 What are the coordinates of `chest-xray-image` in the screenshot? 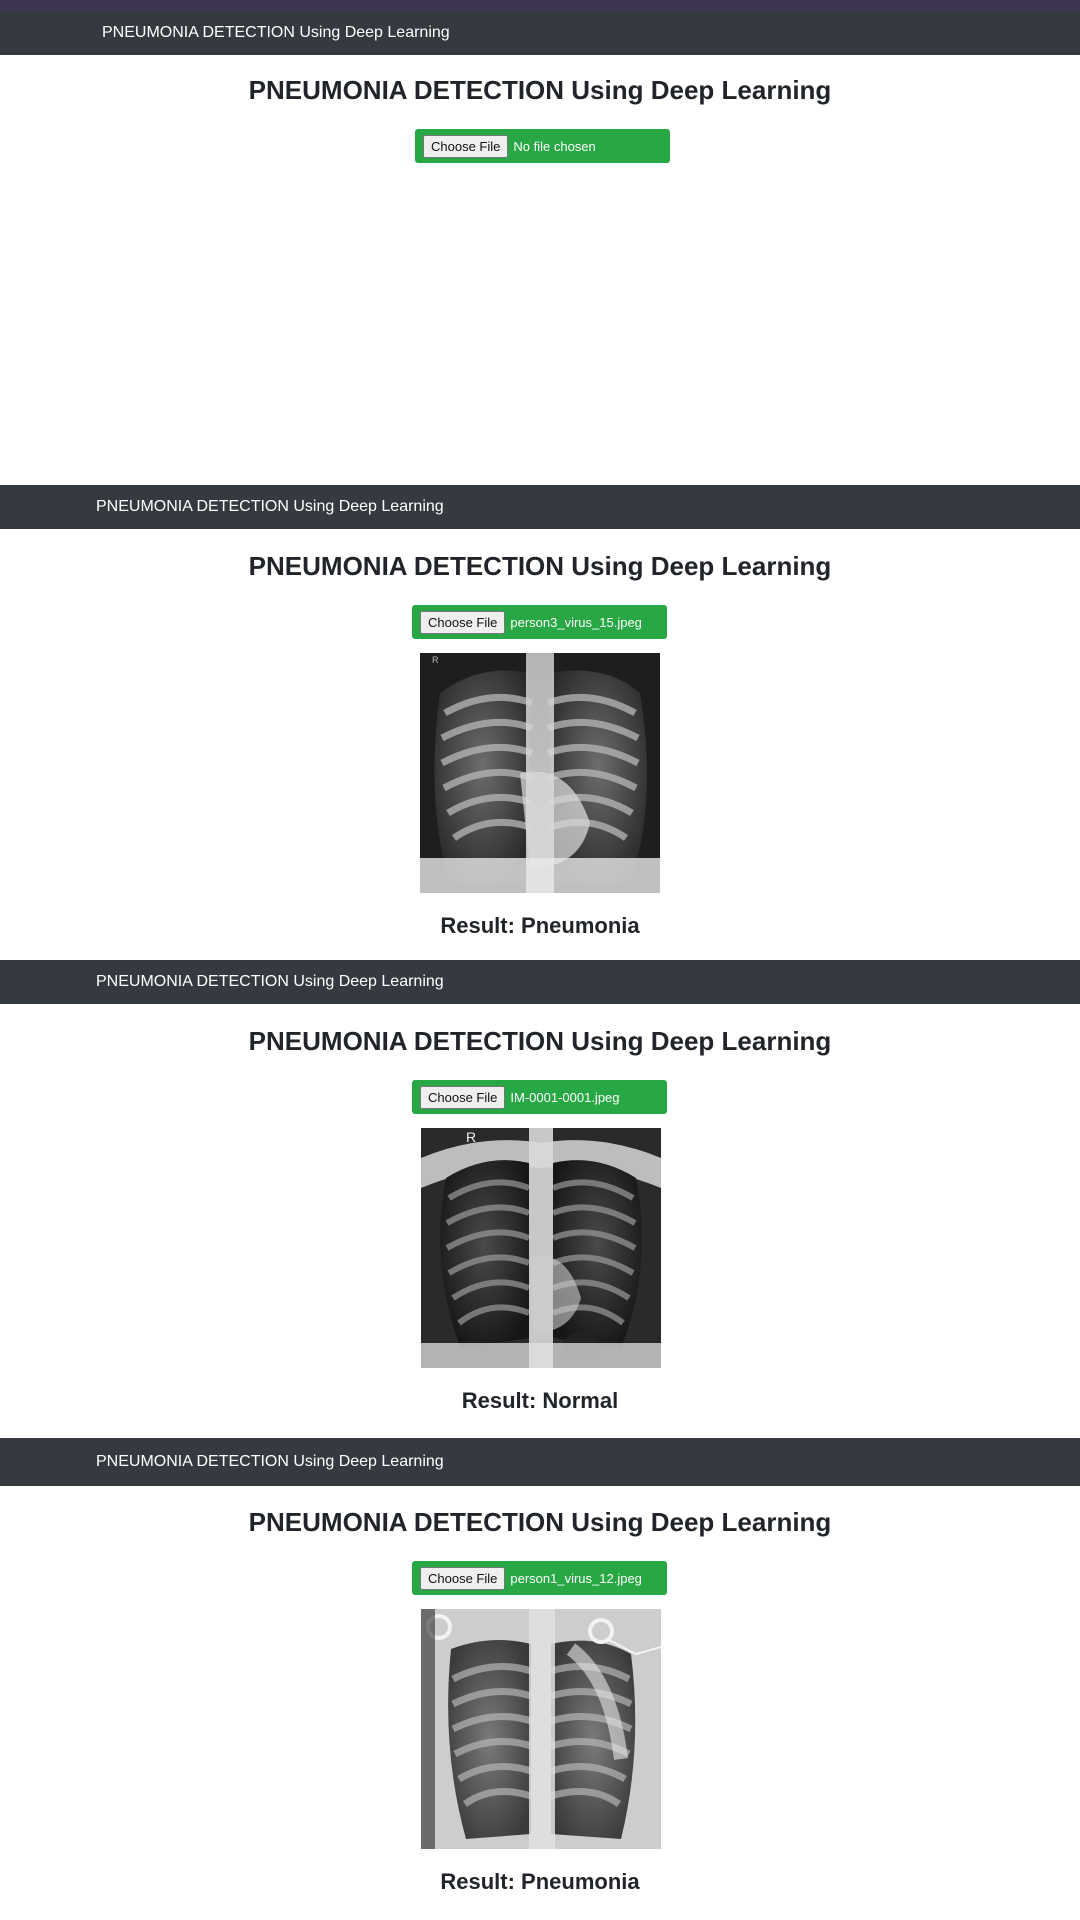 It's located at (541, 1729).